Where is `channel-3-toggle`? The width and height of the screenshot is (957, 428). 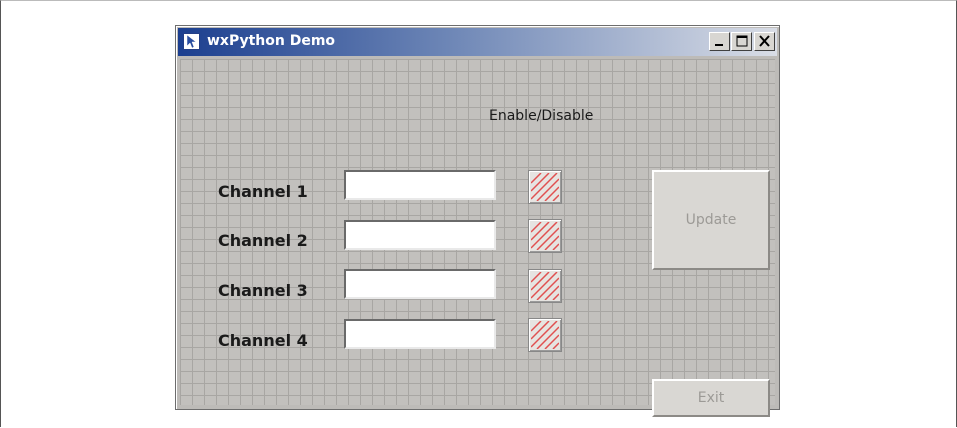 channel-3-toggle is located at coordinates (545, 286).